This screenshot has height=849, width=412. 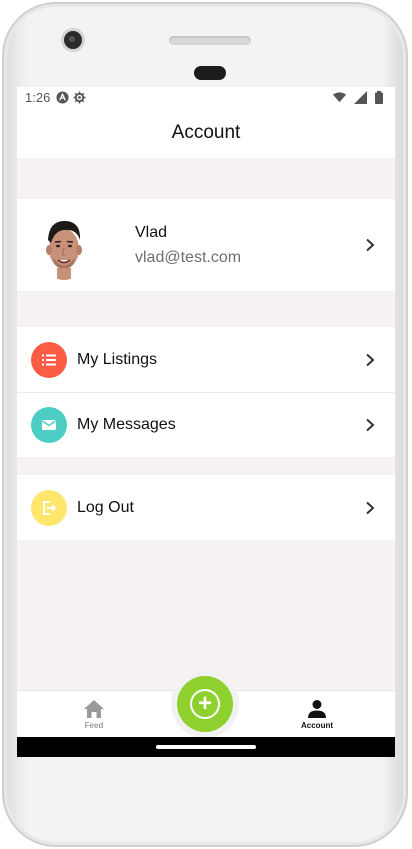 I want to click on profile-row: Vlad vlad@test.com, so click(x=206, y=245).